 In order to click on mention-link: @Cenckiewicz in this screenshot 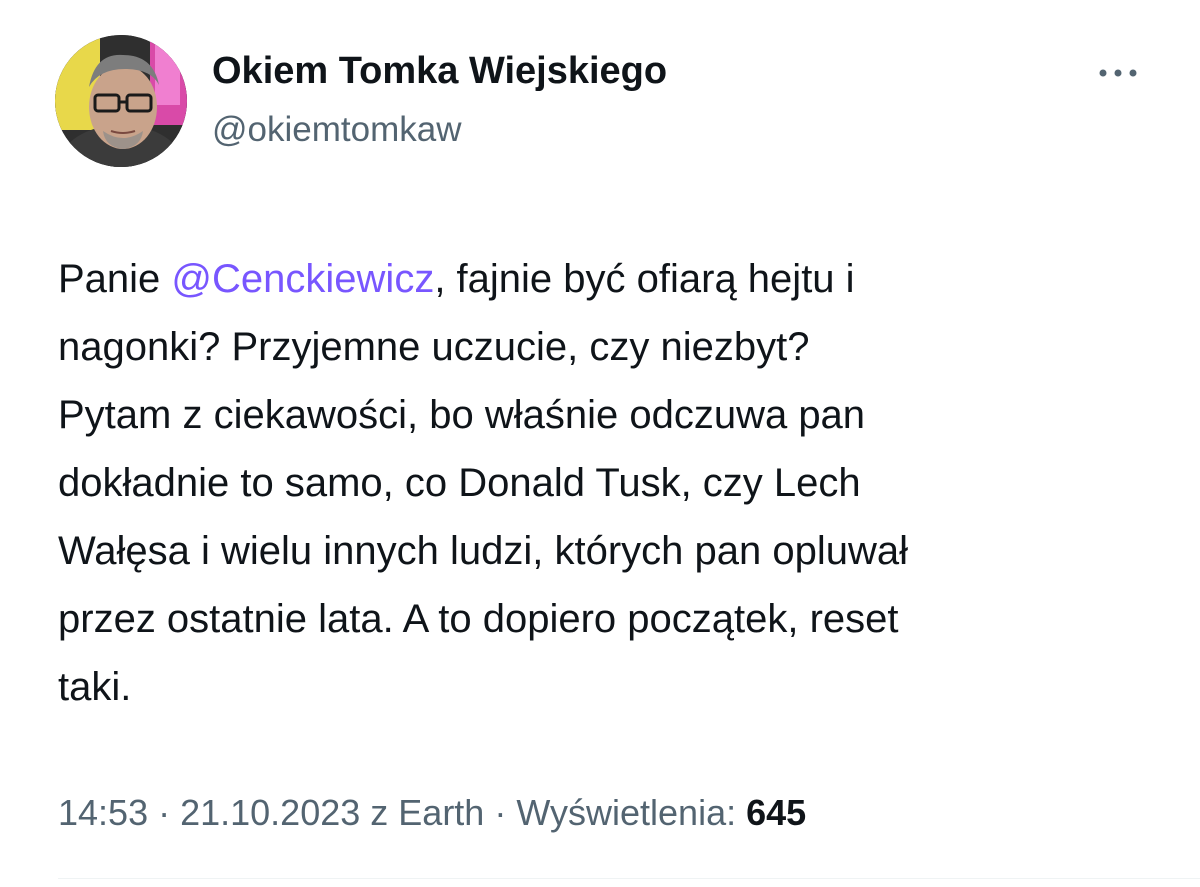, I will do `click(302, 279)`.